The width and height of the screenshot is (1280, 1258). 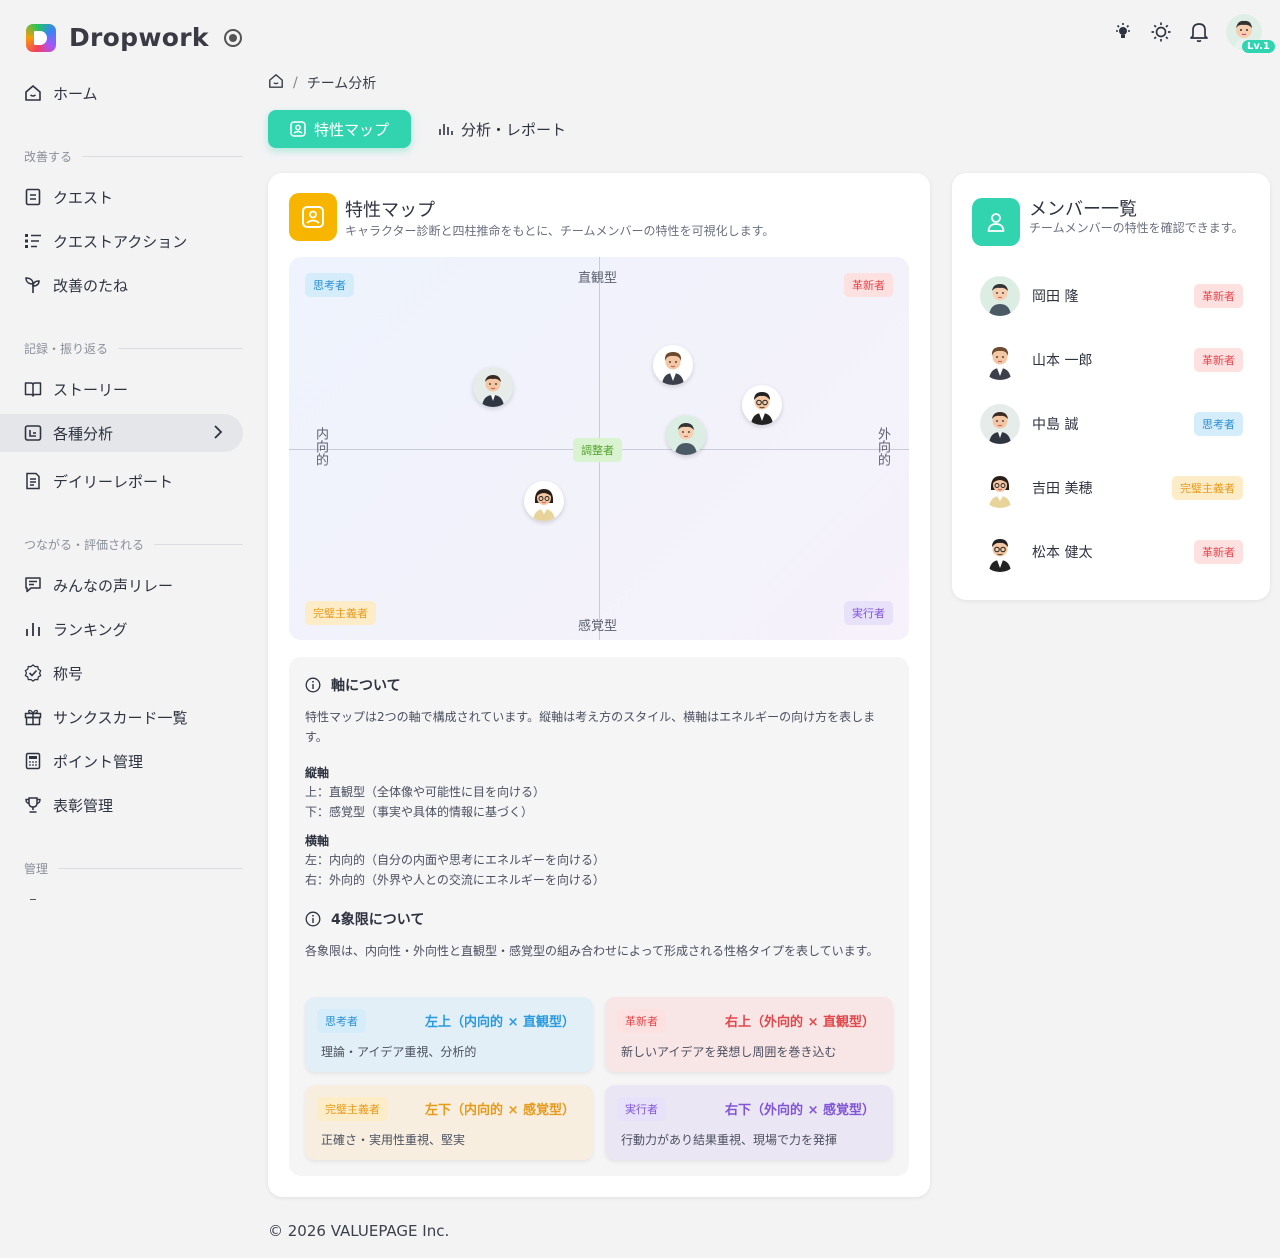 What do you see at coordinates (1199, 32) in the screenshot?
I see `bell-icon` at bounding box center [1199, 32].